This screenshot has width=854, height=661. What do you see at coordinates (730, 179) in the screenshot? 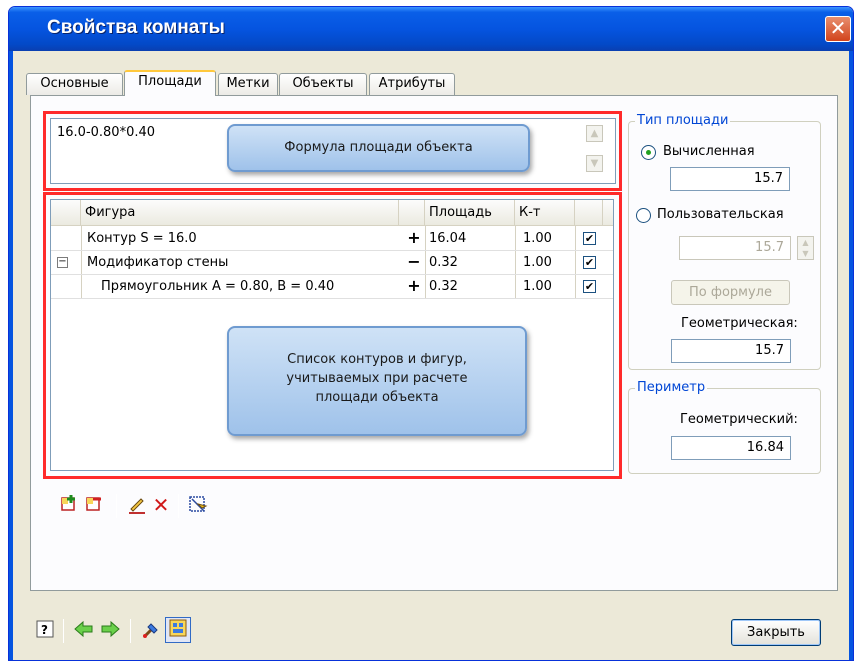
I see `calculated-value-field: 15.7` at bounding box center [730, 179].